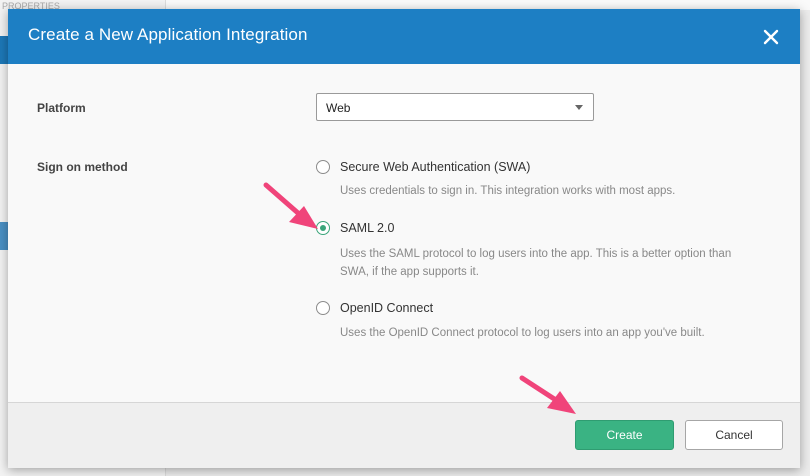 This screenshot has height=476, width=810. What do you see at coordinates (404, 36) in the screenshot?
I see `modal-header: Create a New Application Integration` at bounding box center [404, 36].